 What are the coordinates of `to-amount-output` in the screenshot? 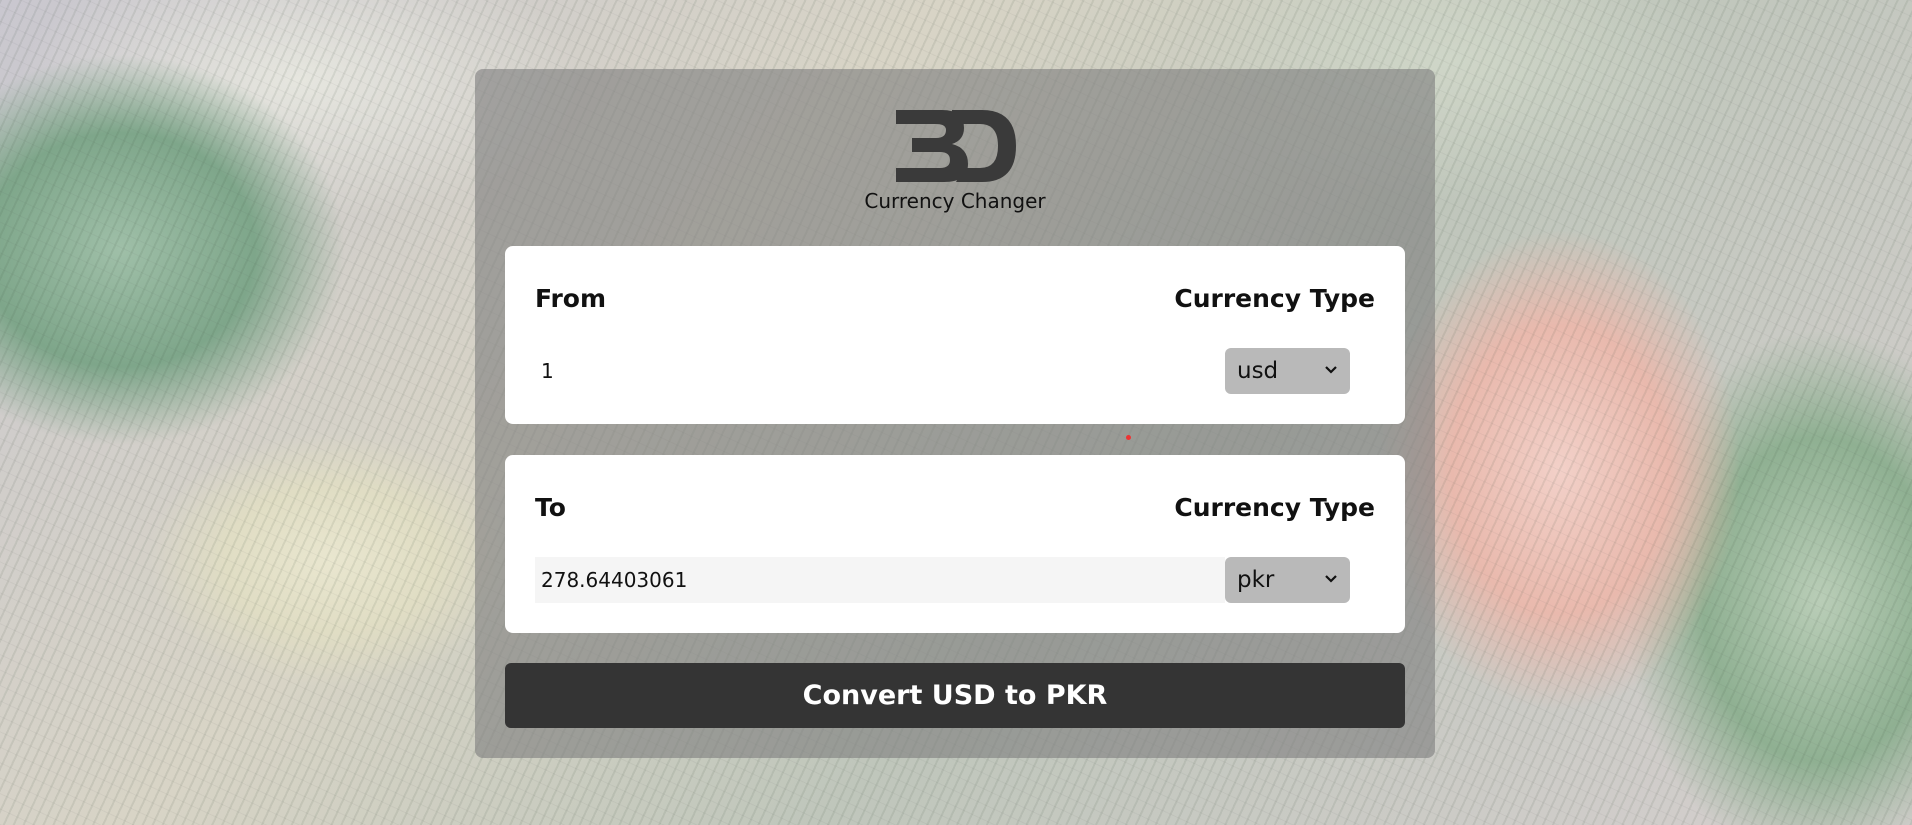 It's located at (880, 580).